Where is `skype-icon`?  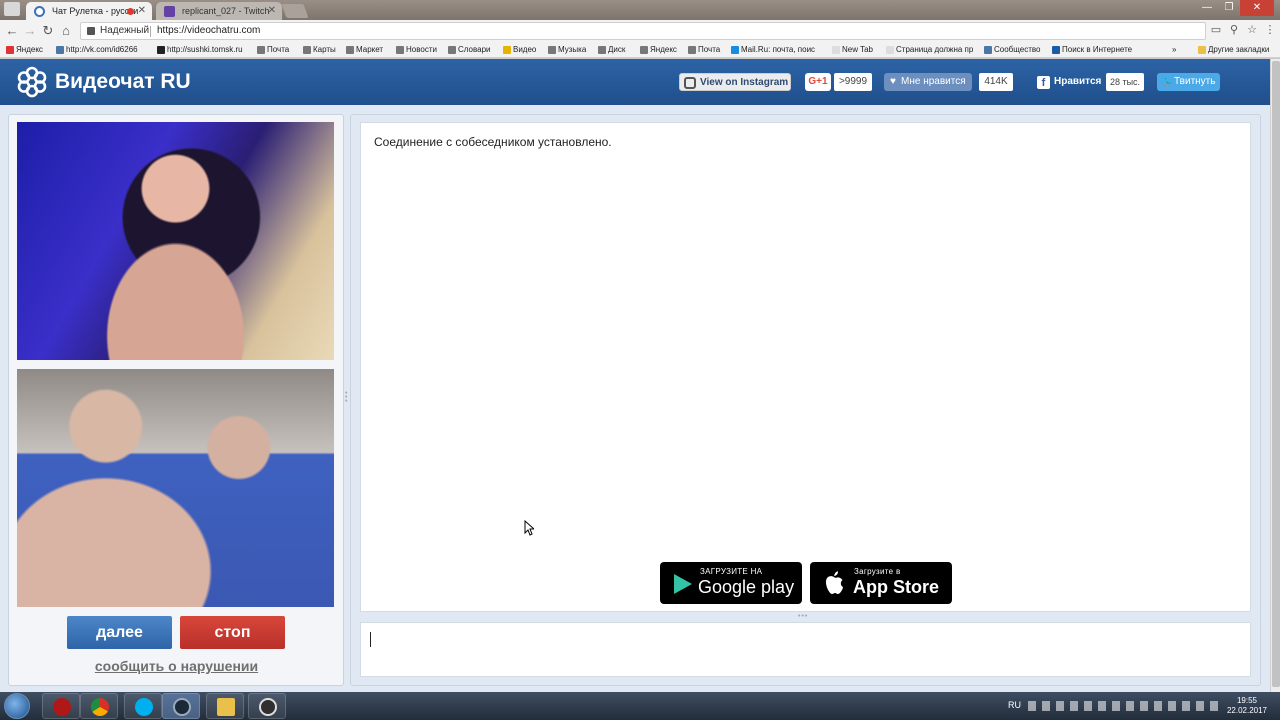
skype-icon is located at coordinates (144, 707).